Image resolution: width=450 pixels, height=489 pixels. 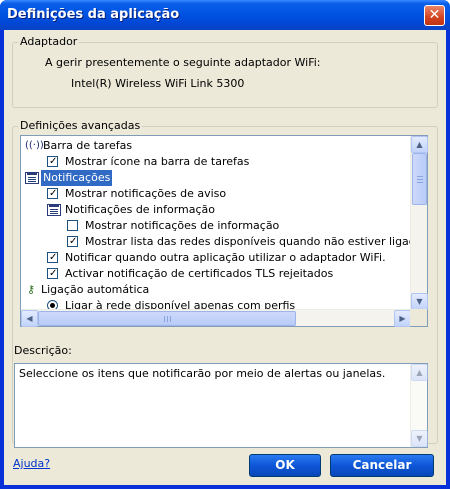 I want to click on tree-item-label: Barra de tarefas, so click(x=88, y=145).